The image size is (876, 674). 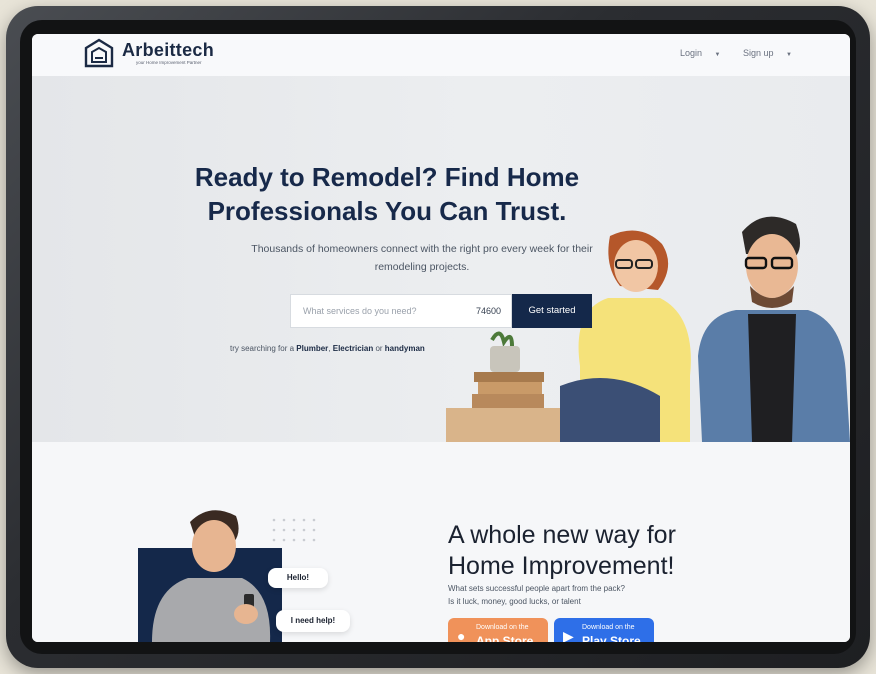 I want to click on service-search: What services do you need? 74600, so click(x=401, y=311).